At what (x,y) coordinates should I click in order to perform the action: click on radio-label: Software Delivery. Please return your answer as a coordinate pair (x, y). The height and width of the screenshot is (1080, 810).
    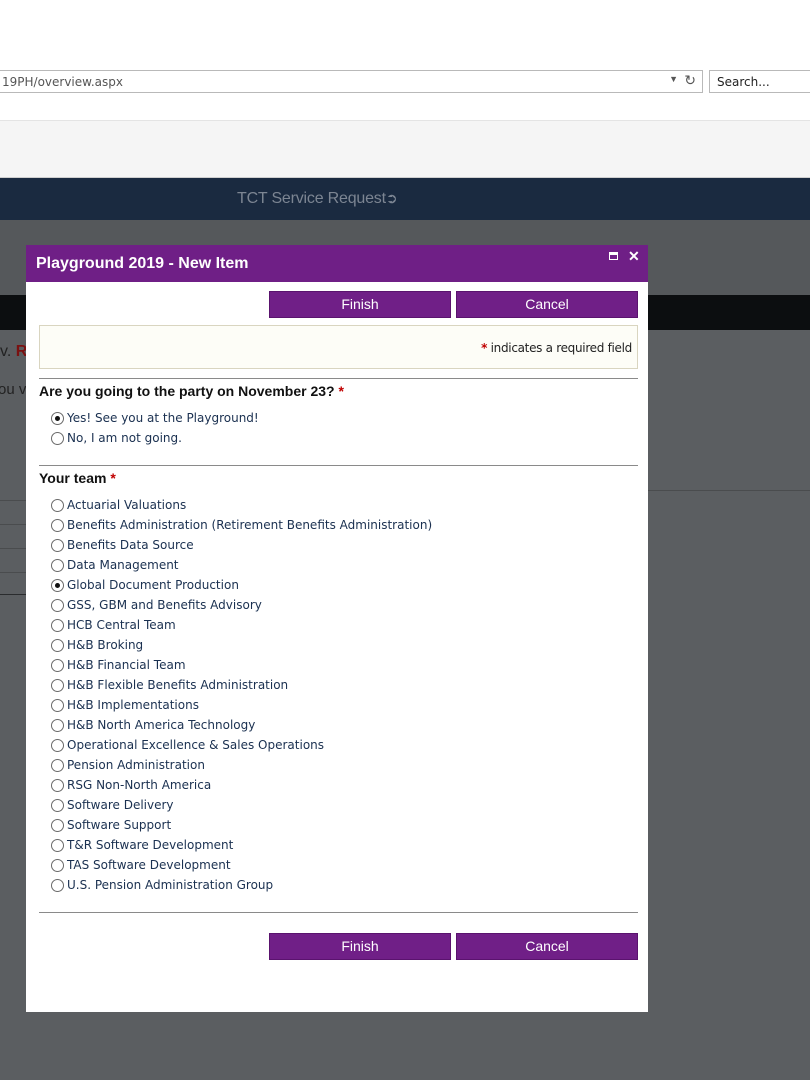
    Looking at the image, I should click on (120, 805).